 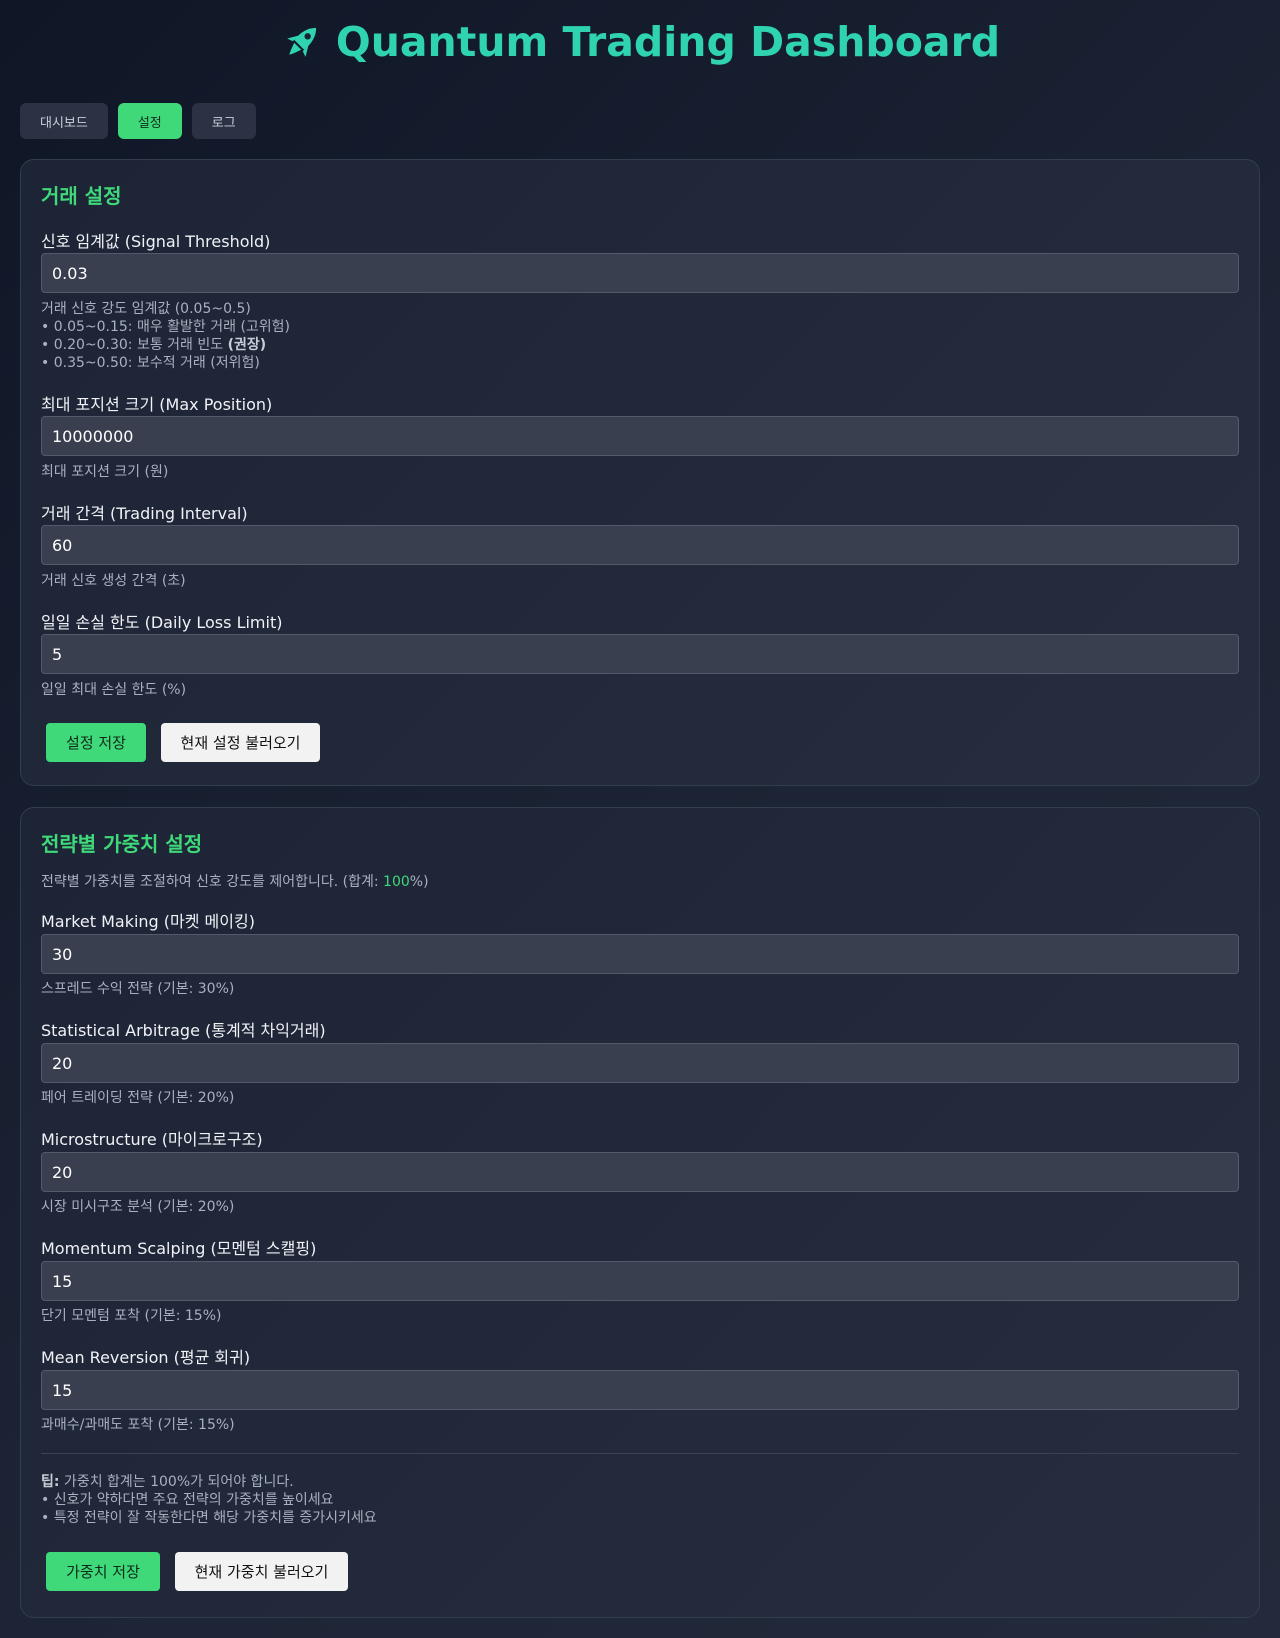 What do you see at coordinates (179, 1248) in the screenshot?
I see `momentum-scalping-label: Momentum Scalping (모멘텀 스캘핑)` at bounding box center [179, 1248].